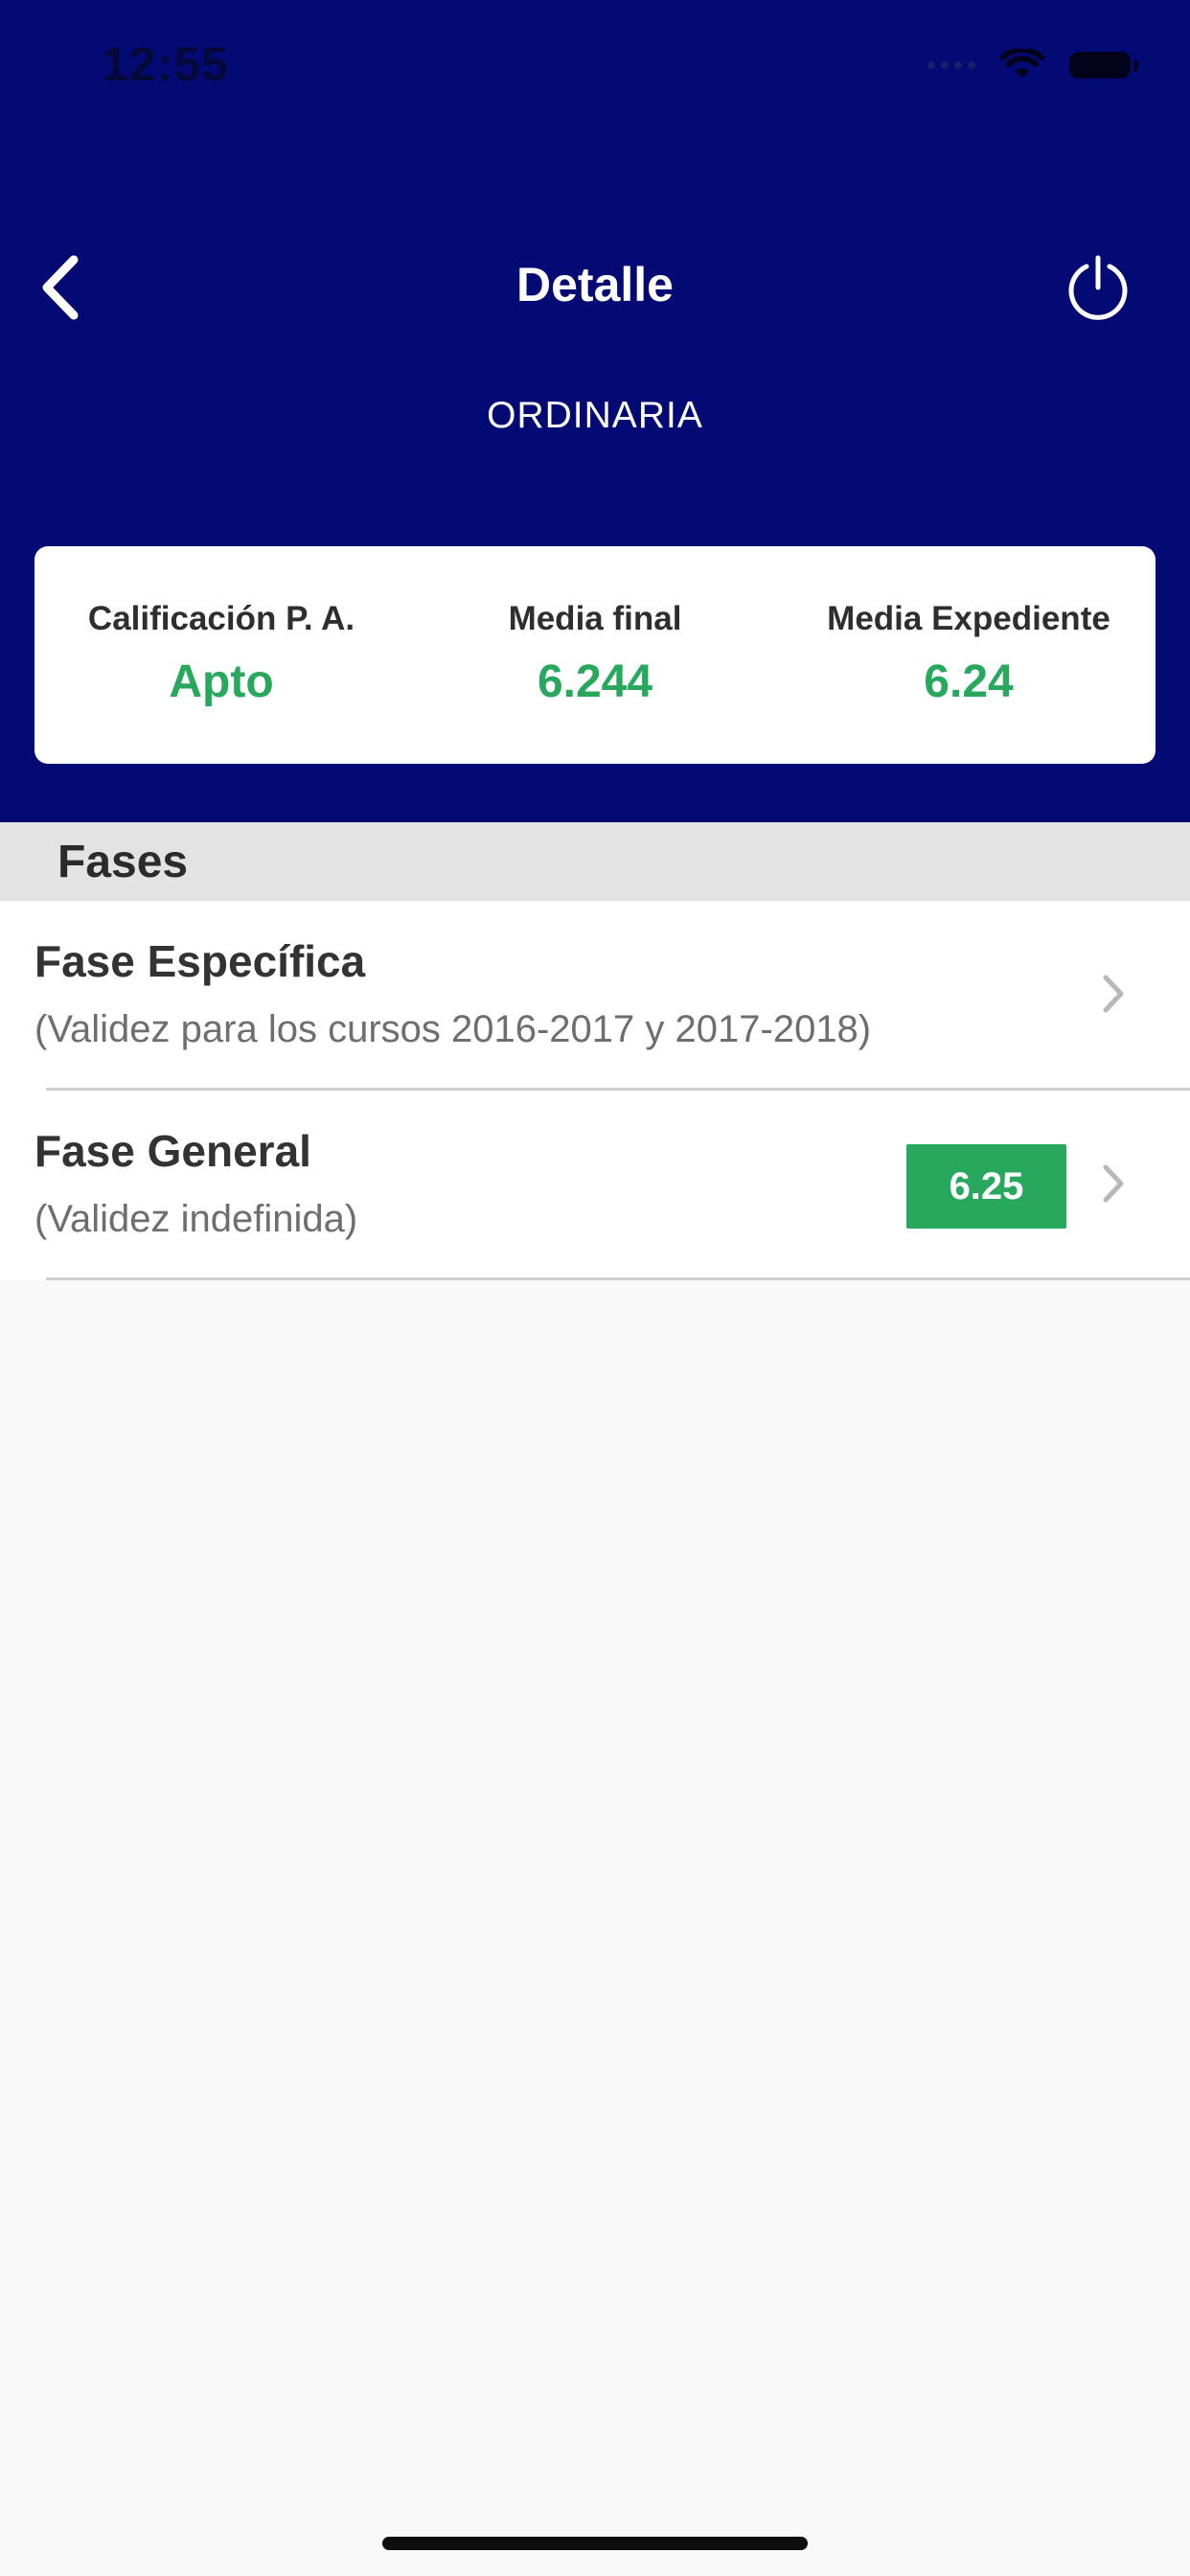 The width and height of the screenshot is (1190, 2576). Describe the element at coordinates (968, 619) in the screenshot. I see `summary-label: Media Expediente` at that location.